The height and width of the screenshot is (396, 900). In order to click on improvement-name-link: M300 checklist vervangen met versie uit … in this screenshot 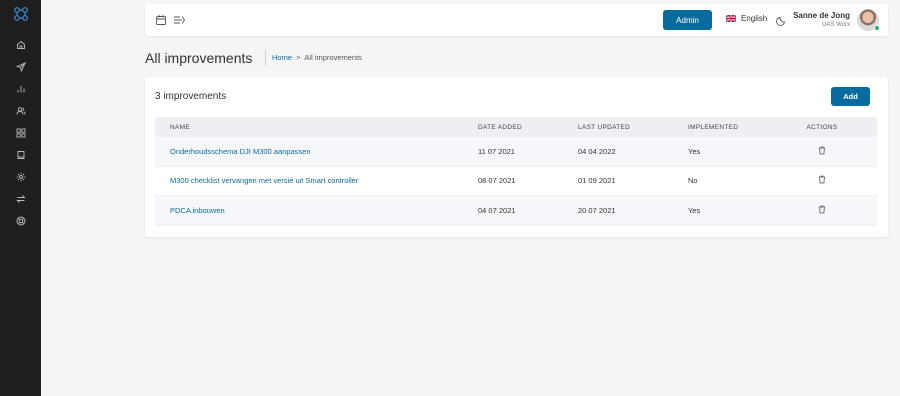, I will do `click(264, 180)`.